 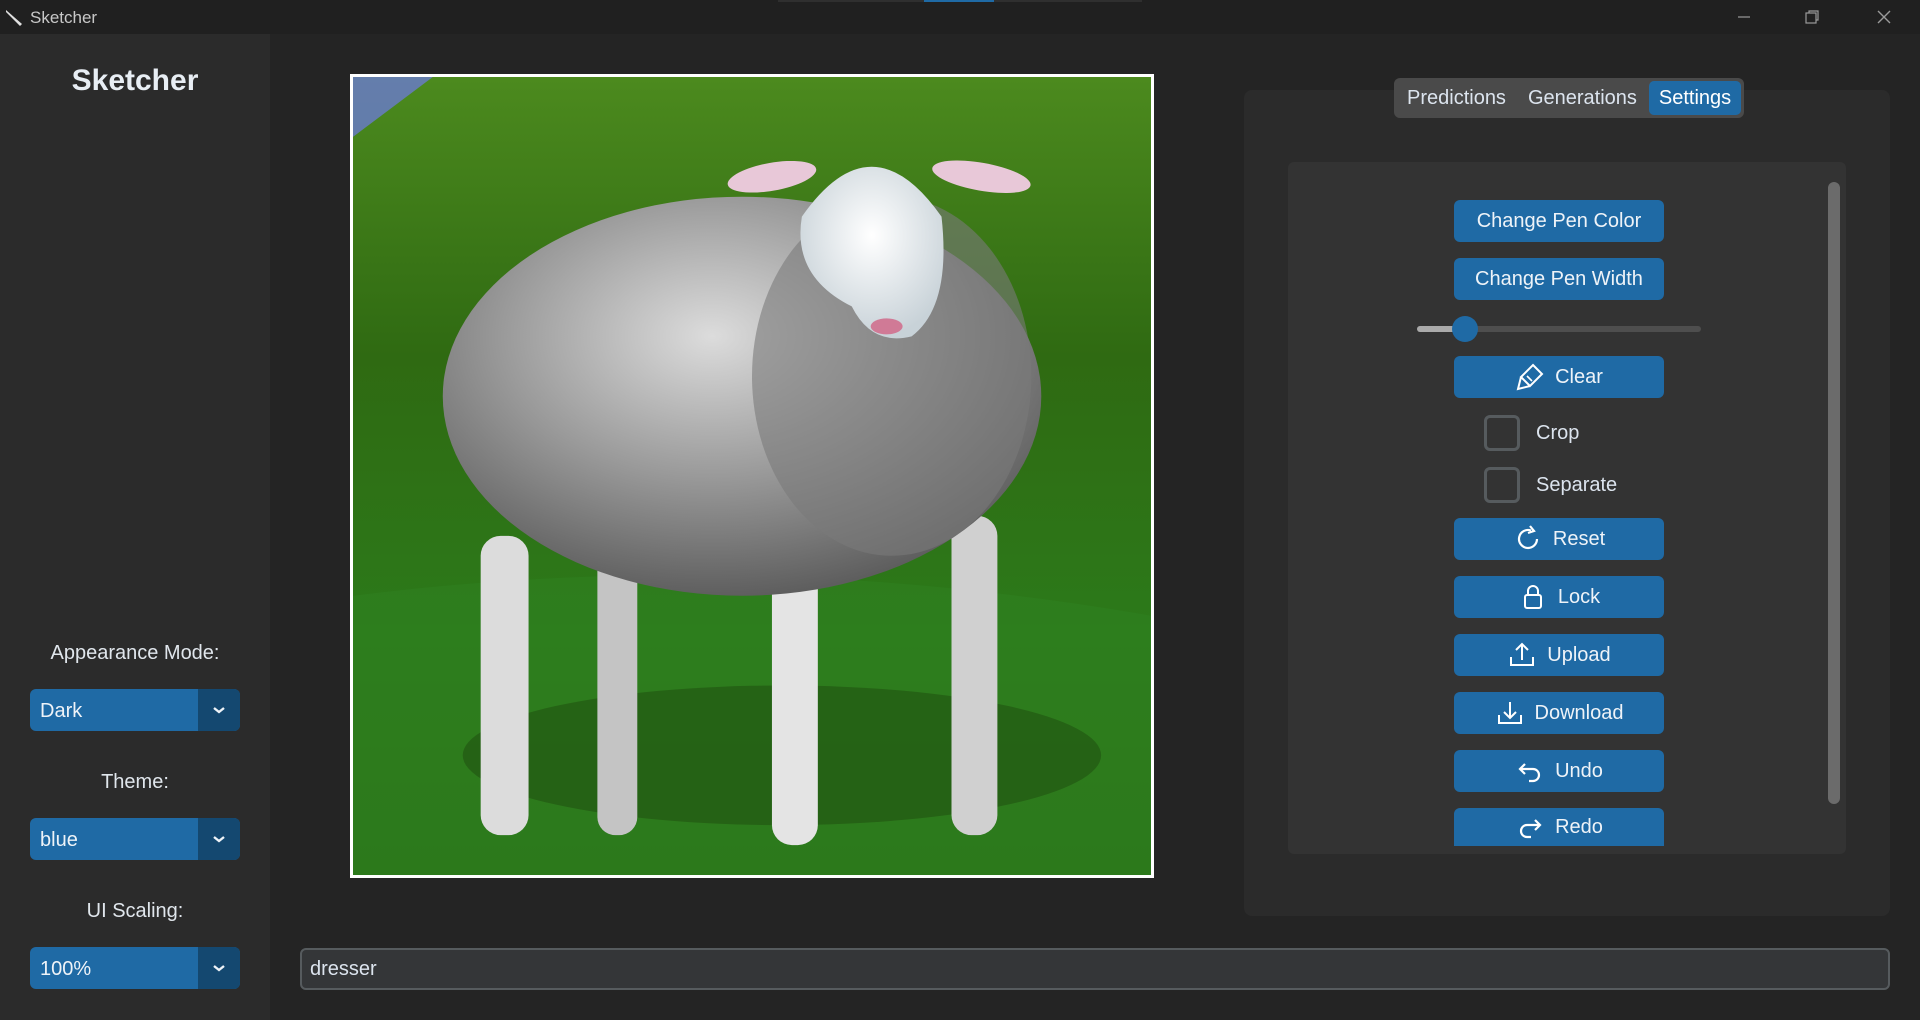 I want to click on separate-checkbox-box, so click(x=1502, y=485).